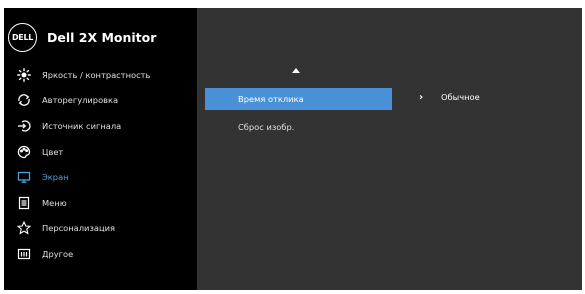 Image resolution: width=585 pixels, height=294 pixels. I want to click on response-time-value: Обычное, so click(460, 97).